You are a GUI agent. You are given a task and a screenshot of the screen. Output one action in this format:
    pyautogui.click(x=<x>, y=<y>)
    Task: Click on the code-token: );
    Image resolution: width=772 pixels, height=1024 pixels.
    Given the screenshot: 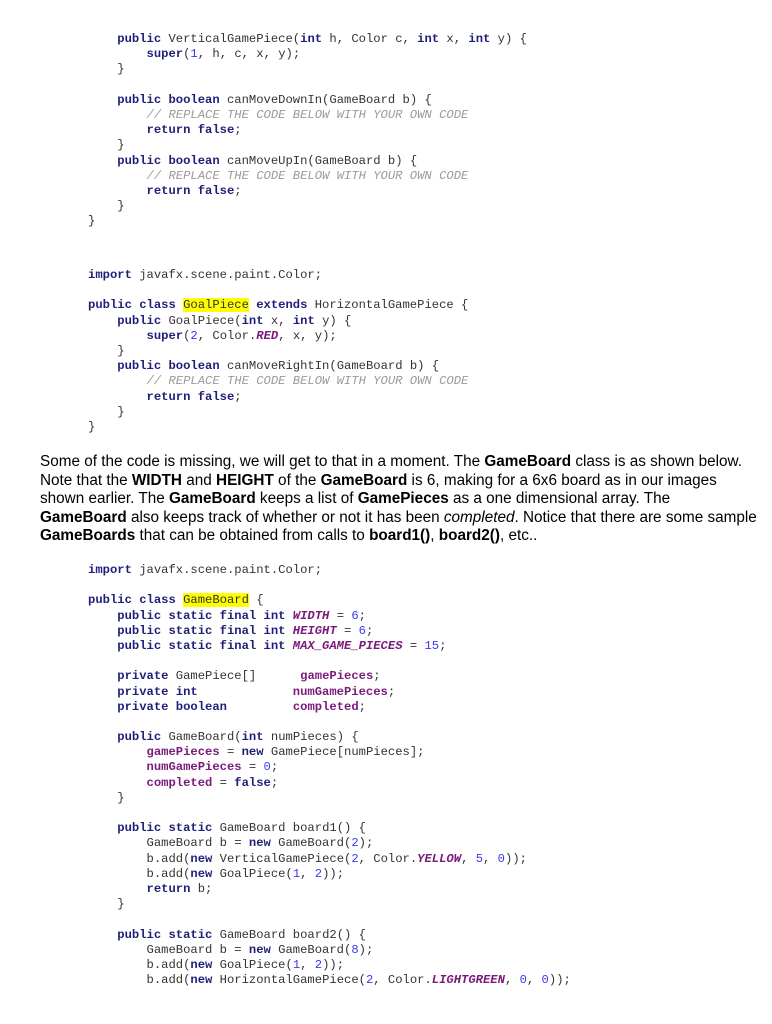 What is the action you would take?
    pyautogui.click(x=366, y=843)
    